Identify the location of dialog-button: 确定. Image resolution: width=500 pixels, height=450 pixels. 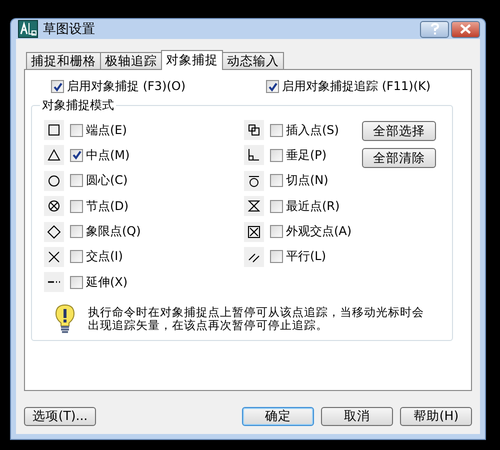
(278, 416).